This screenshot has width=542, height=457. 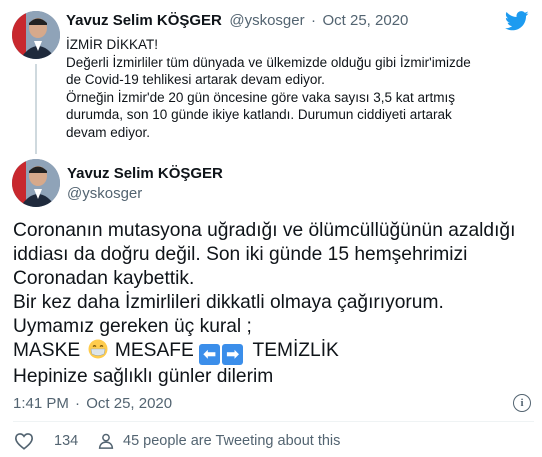 I want to click on rule-mask: MASKE, so click(x=47, y=350).